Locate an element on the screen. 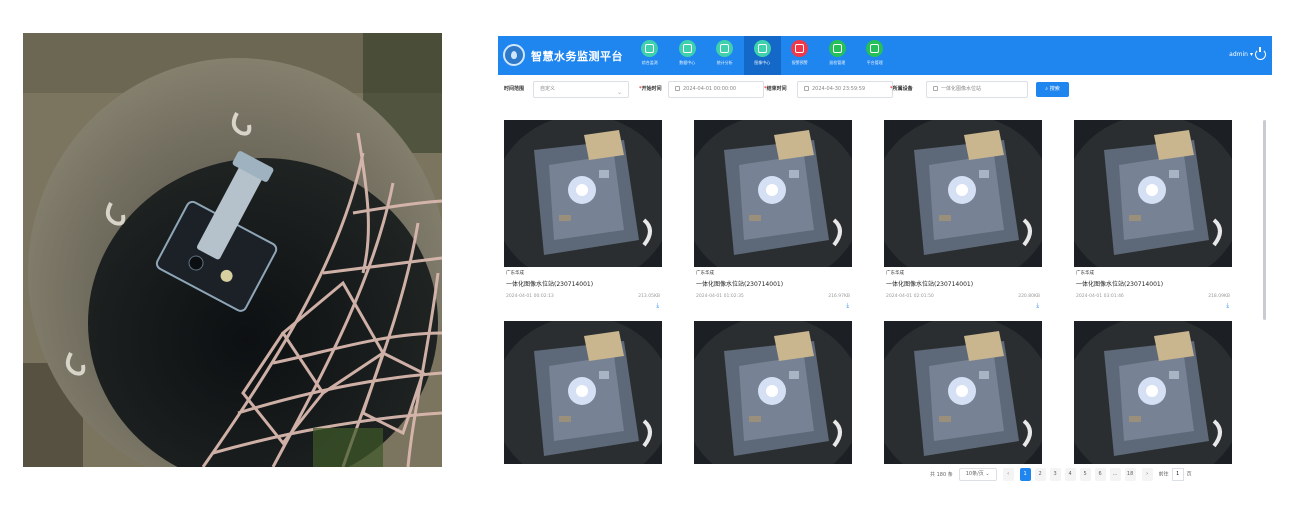 This screenshot has width=1301, height=520. device-select: 一体化图像水位站 is located at coordinates (977, 89).